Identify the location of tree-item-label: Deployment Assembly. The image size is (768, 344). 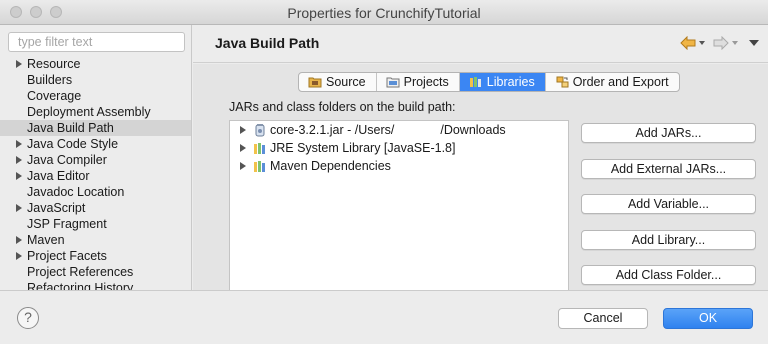
(89, 112).